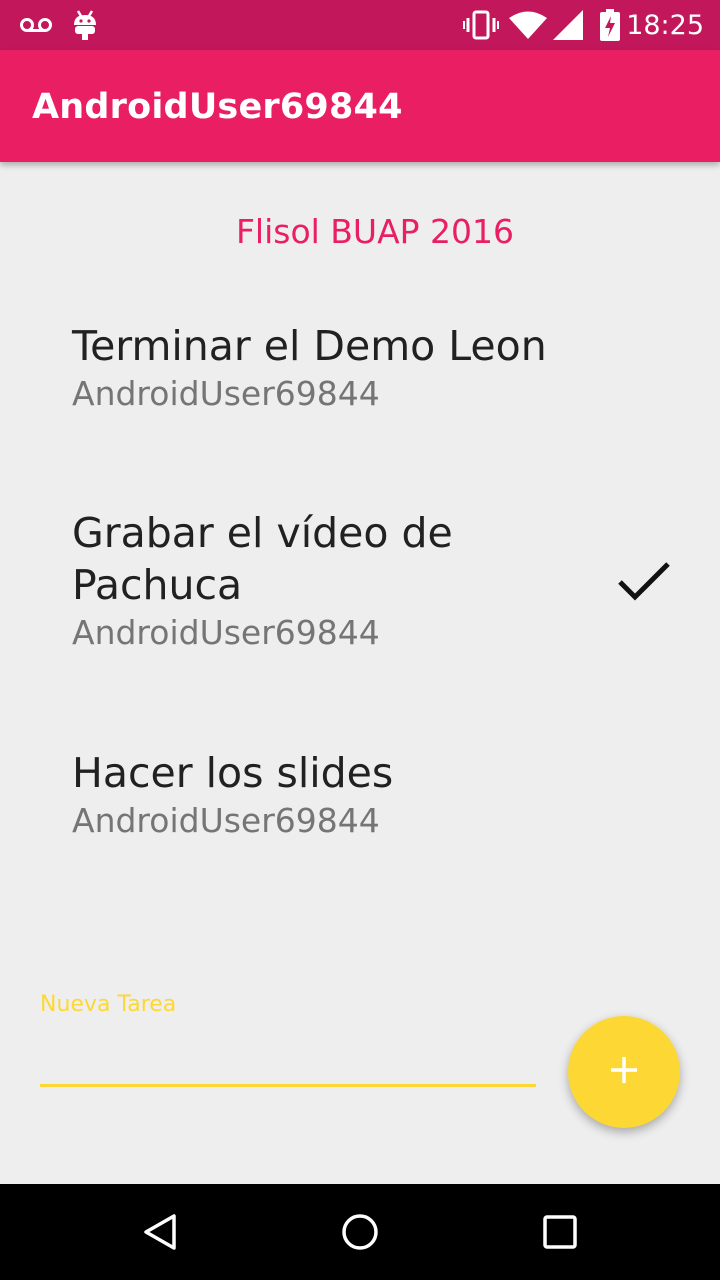 This screenshot has width=720, height=1280. I want to click on signal-icon, so click(568, 25).